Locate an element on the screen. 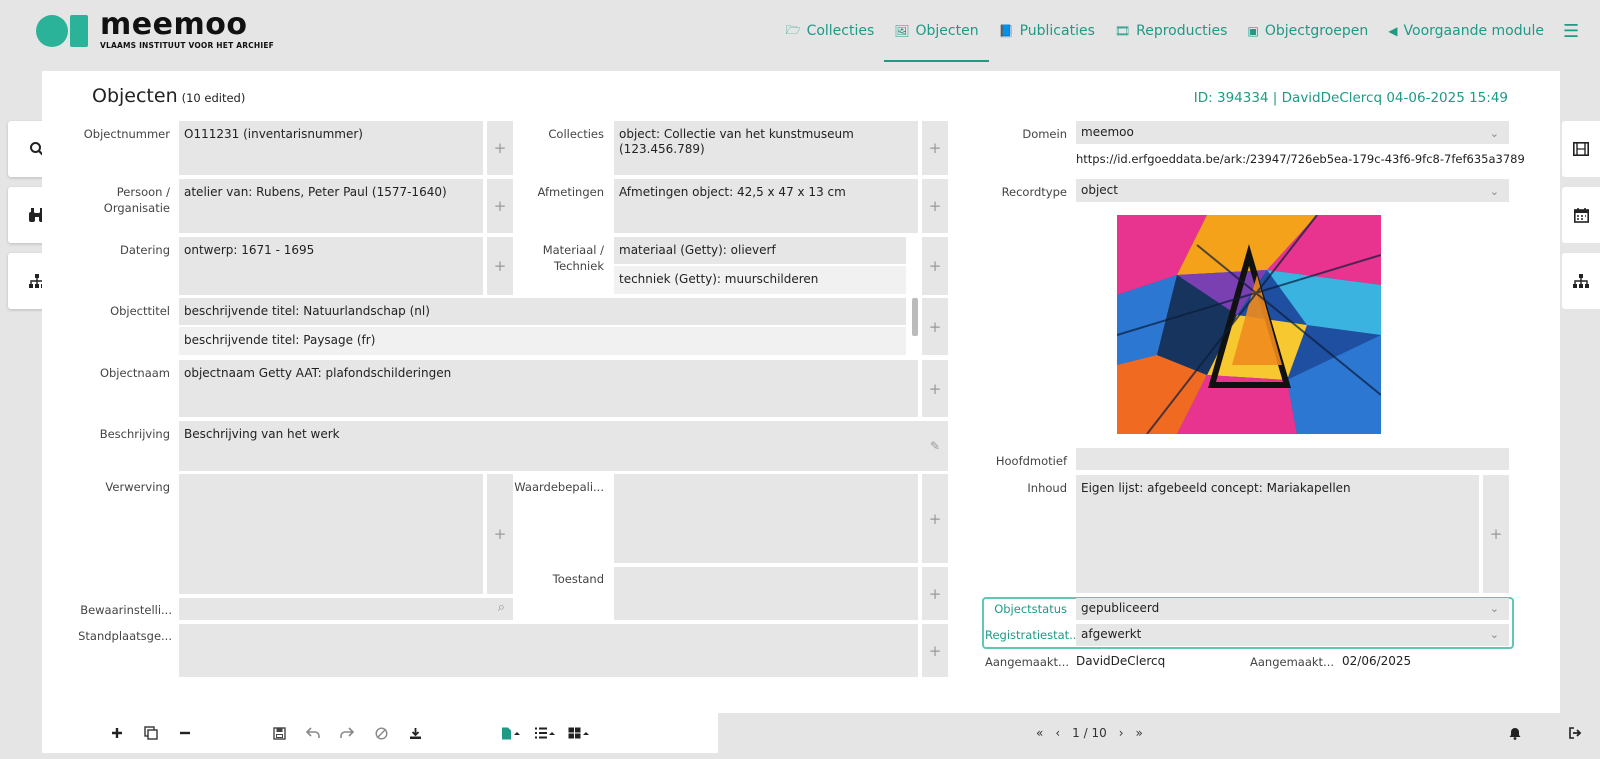  objecttitel-label: Objecttitel is located at coordinates (140, 311).